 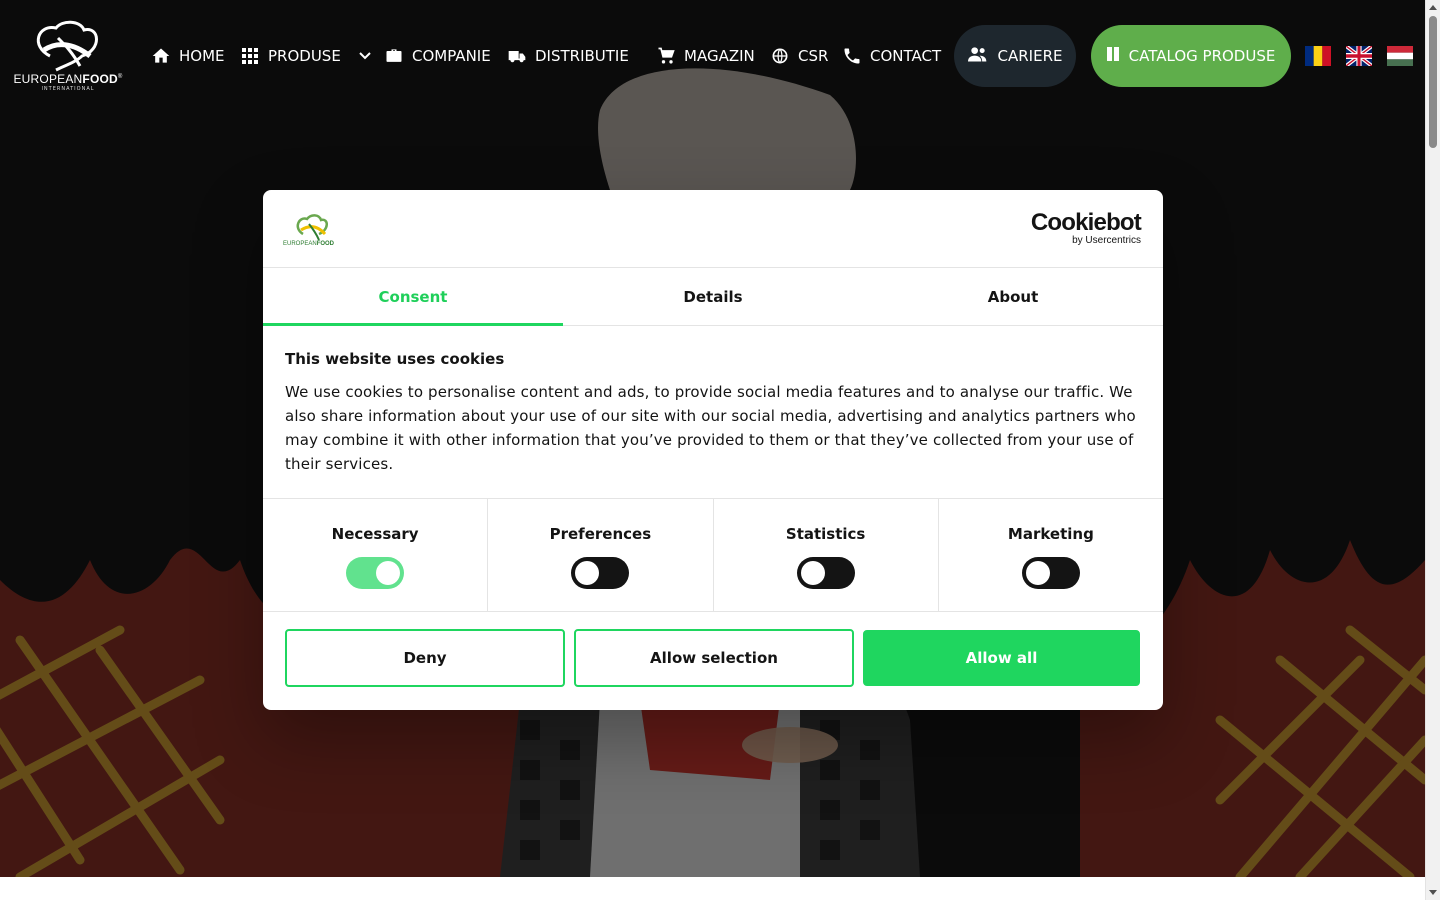 I want to click on european-food-small-logo: EUROPEANFOOD, so click(x=309, y=230).